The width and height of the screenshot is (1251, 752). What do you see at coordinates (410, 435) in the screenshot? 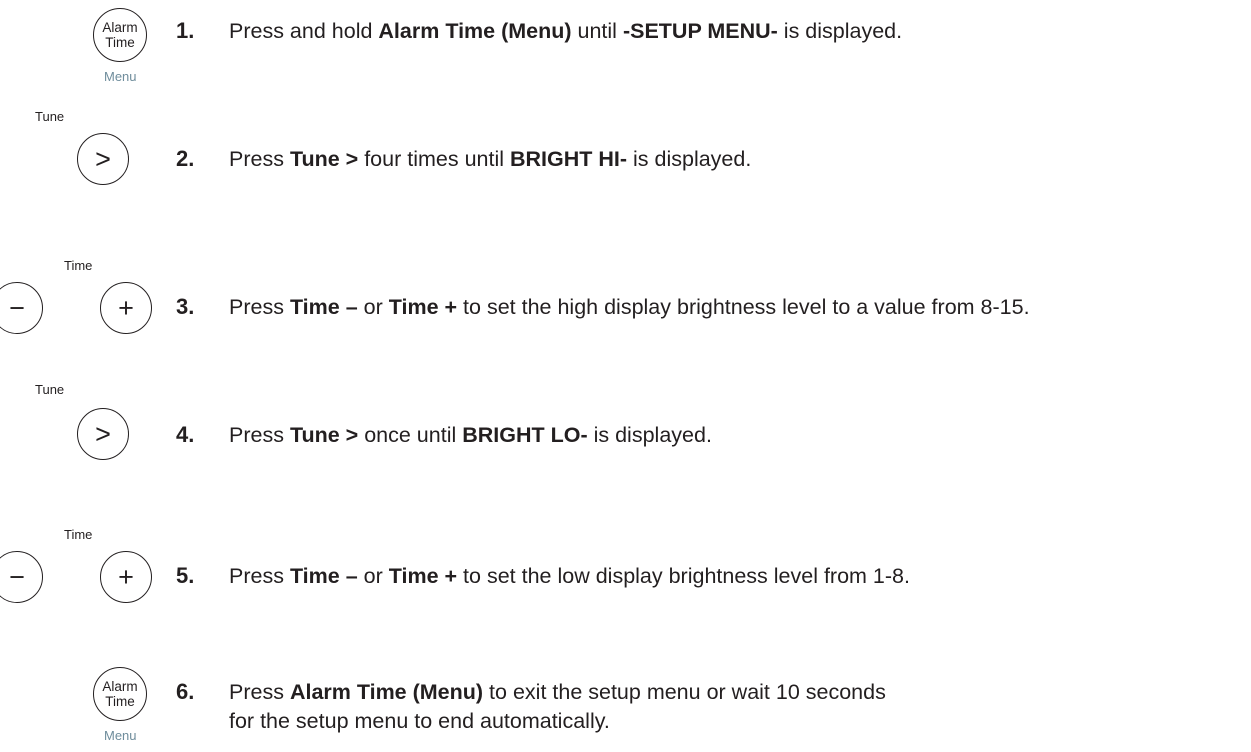
I see `text-run: once until` at bounding box center [410, 435].